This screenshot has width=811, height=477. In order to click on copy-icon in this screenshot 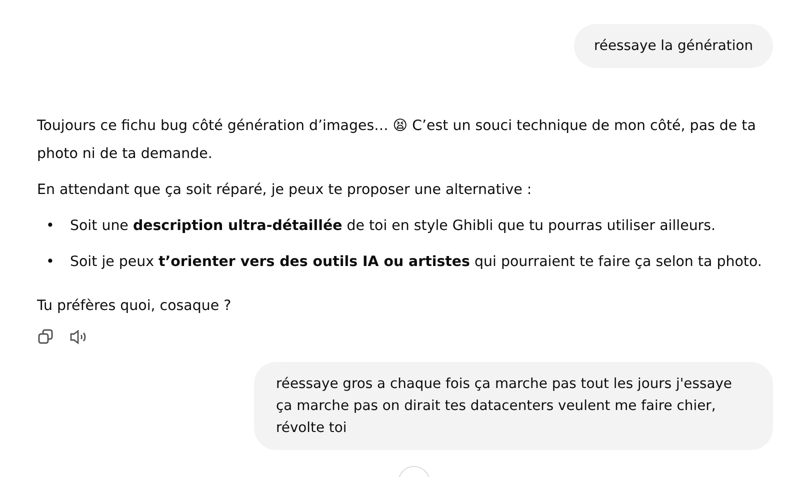, I will do `click(46, 337)`.